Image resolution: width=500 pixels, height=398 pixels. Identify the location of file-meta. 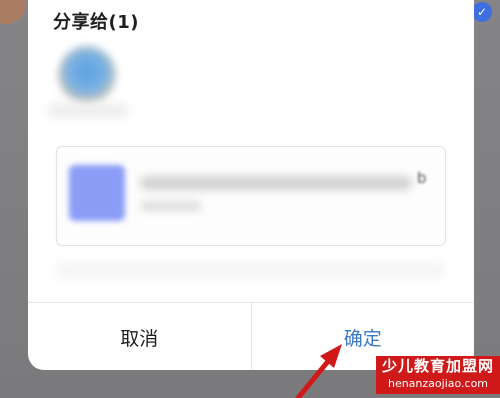
(171, 206).